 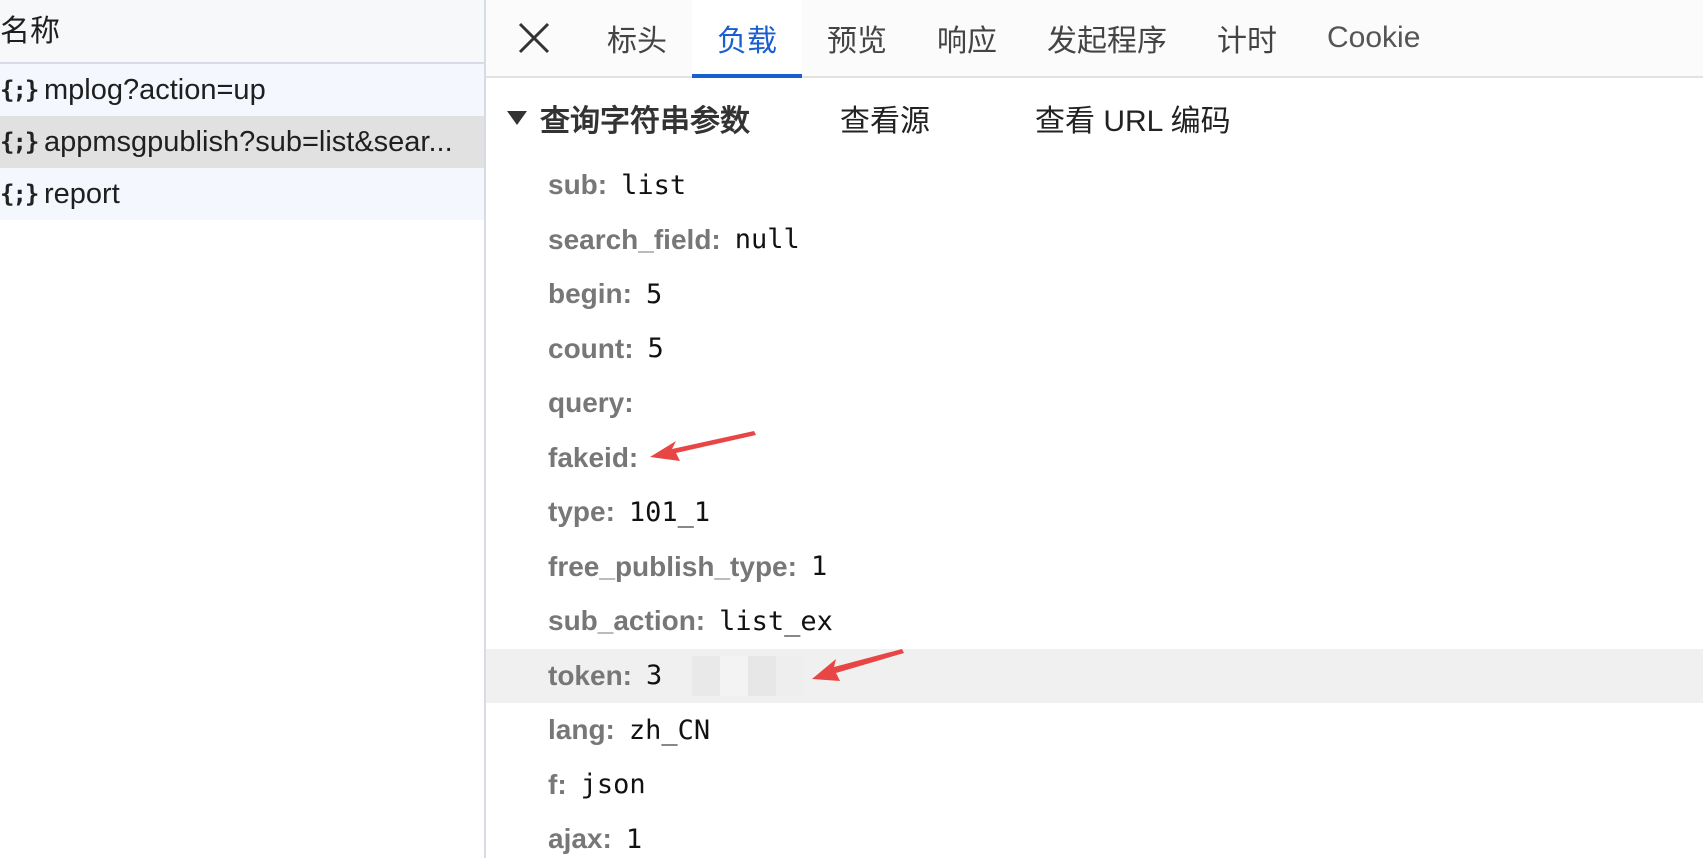 I want to click on param-value: list, so click(x=654, y=185).